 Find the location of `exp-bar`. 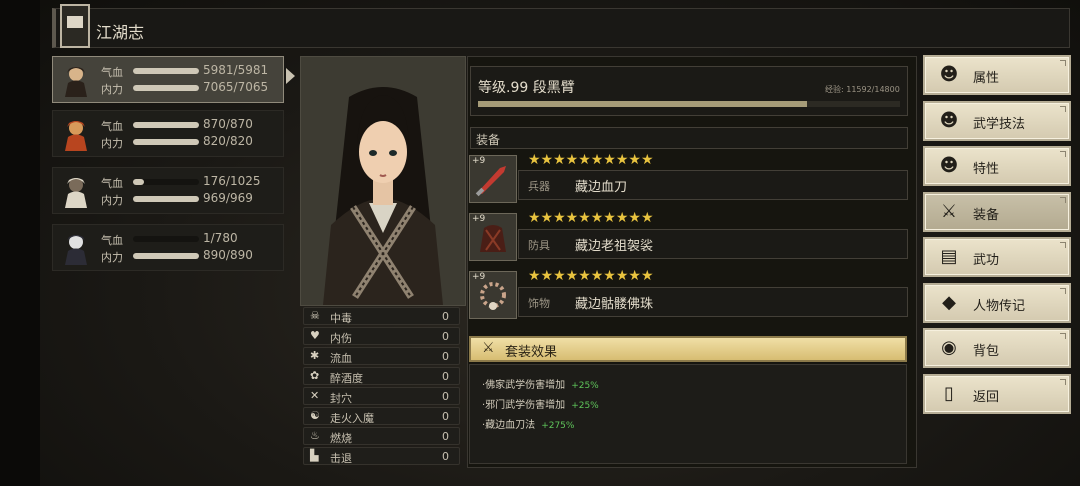

exp-bar is located at coordinates (689, 104).